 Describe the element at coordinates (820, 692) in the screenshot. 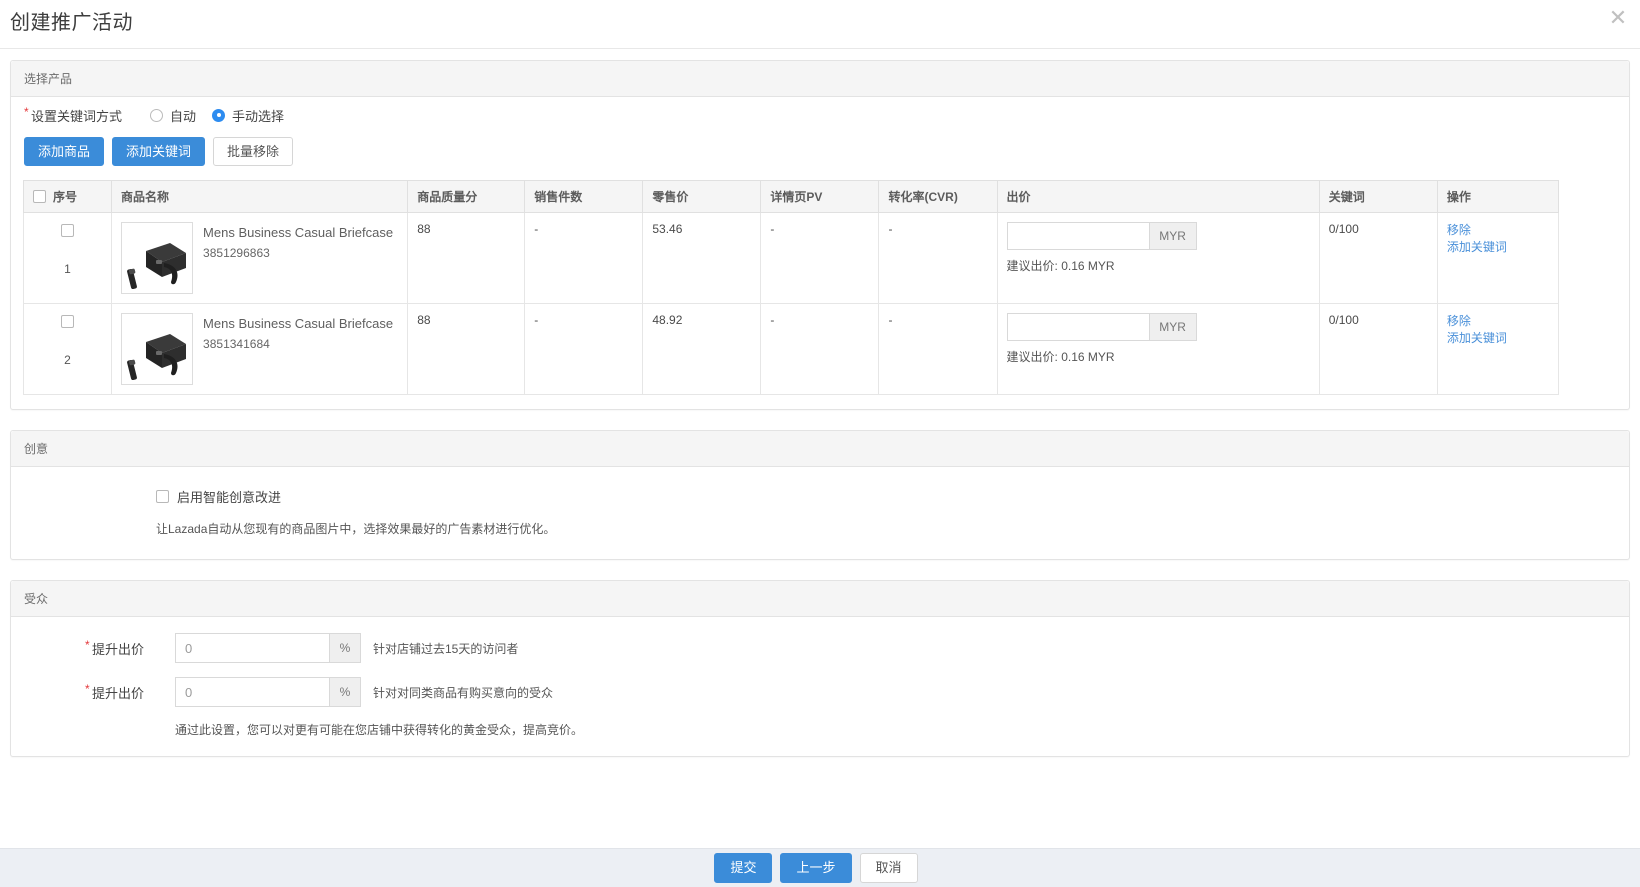

I see `audience-boost-row-intent: * 提升出价 % 针对对同类商品有购买意向的受众` at that location.